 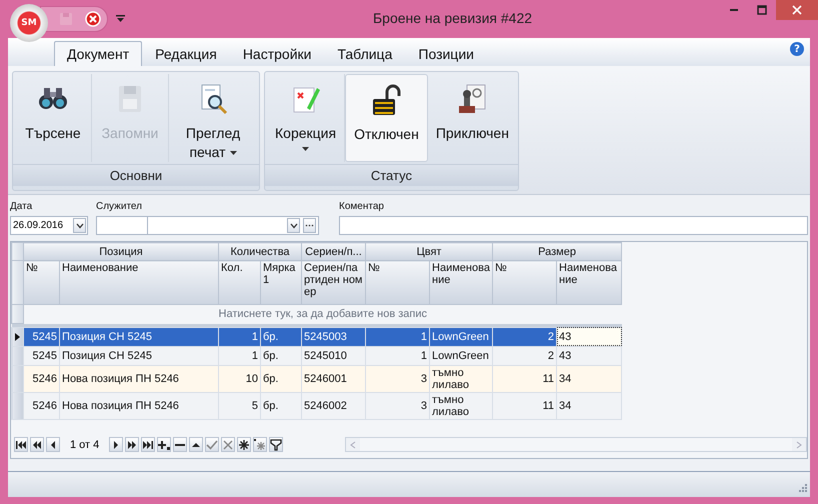 What do you see at coordinates (386, 118) in the screenshot?
I see `ribbon-button: Отключен` at bounding box center [386, 118].